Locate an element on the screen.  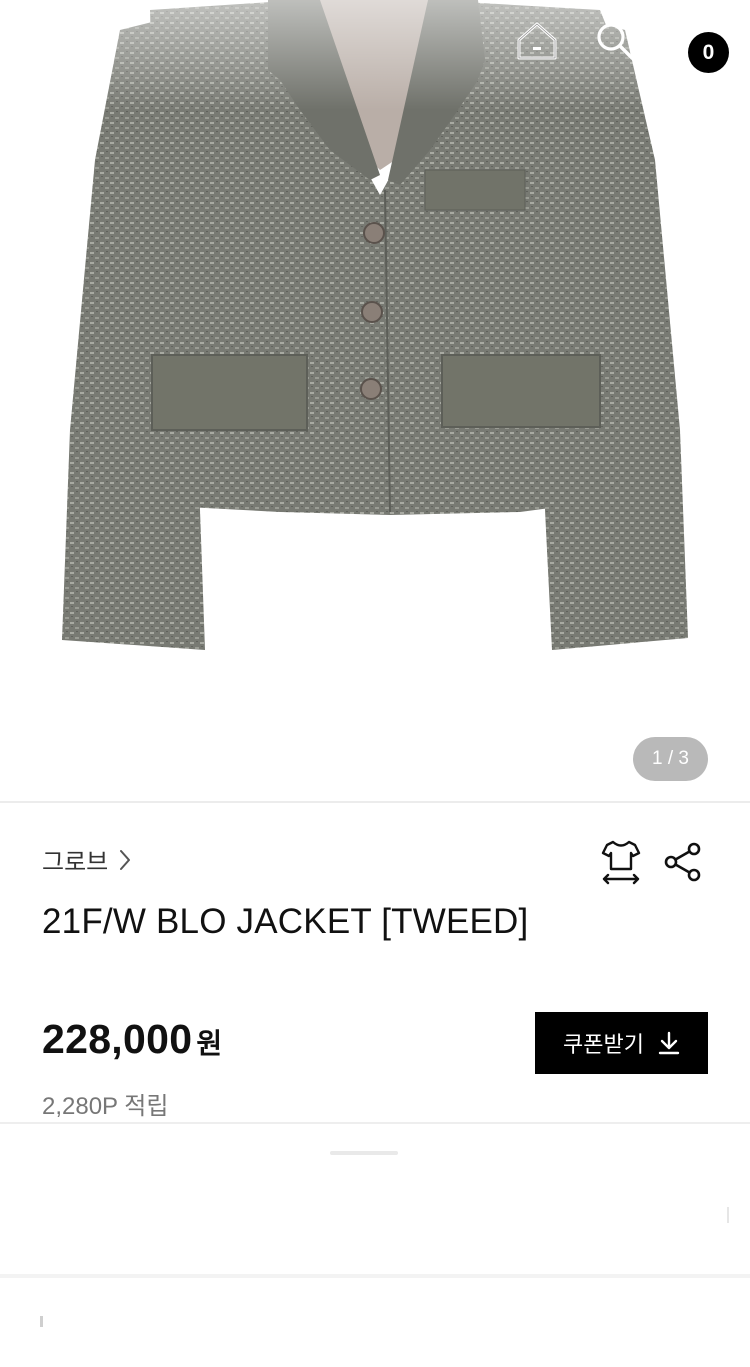
back-button is located at coordinates (61, 41).